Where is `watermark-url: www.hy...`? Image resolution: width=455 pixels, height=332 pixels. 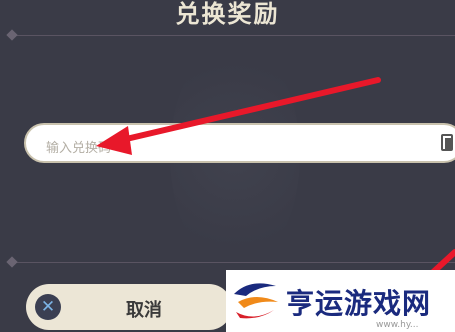
watermark-url: www.hy... is located at coordinates (397, 325).